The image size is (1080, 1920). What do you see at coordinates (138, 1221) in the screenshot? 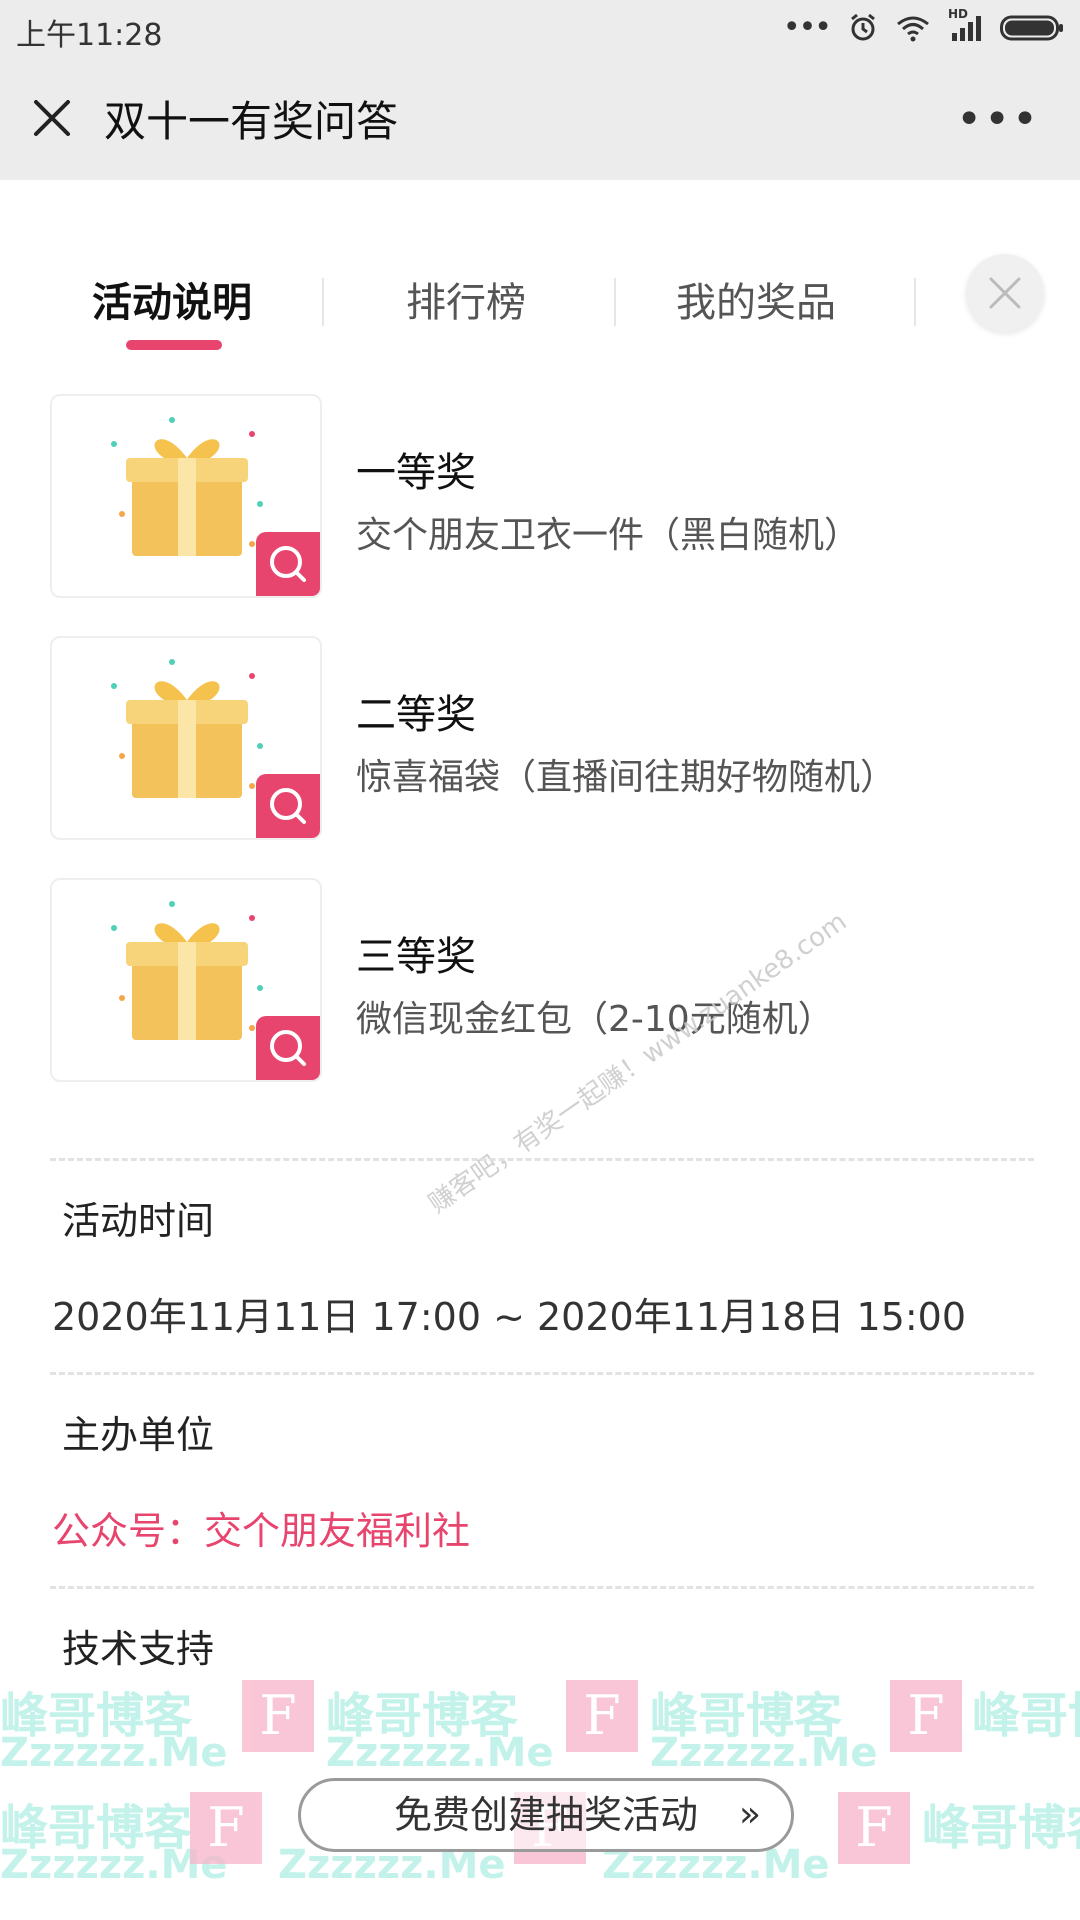
I see `section-title-text: 活动时间` at bounding box center [138, 1221].